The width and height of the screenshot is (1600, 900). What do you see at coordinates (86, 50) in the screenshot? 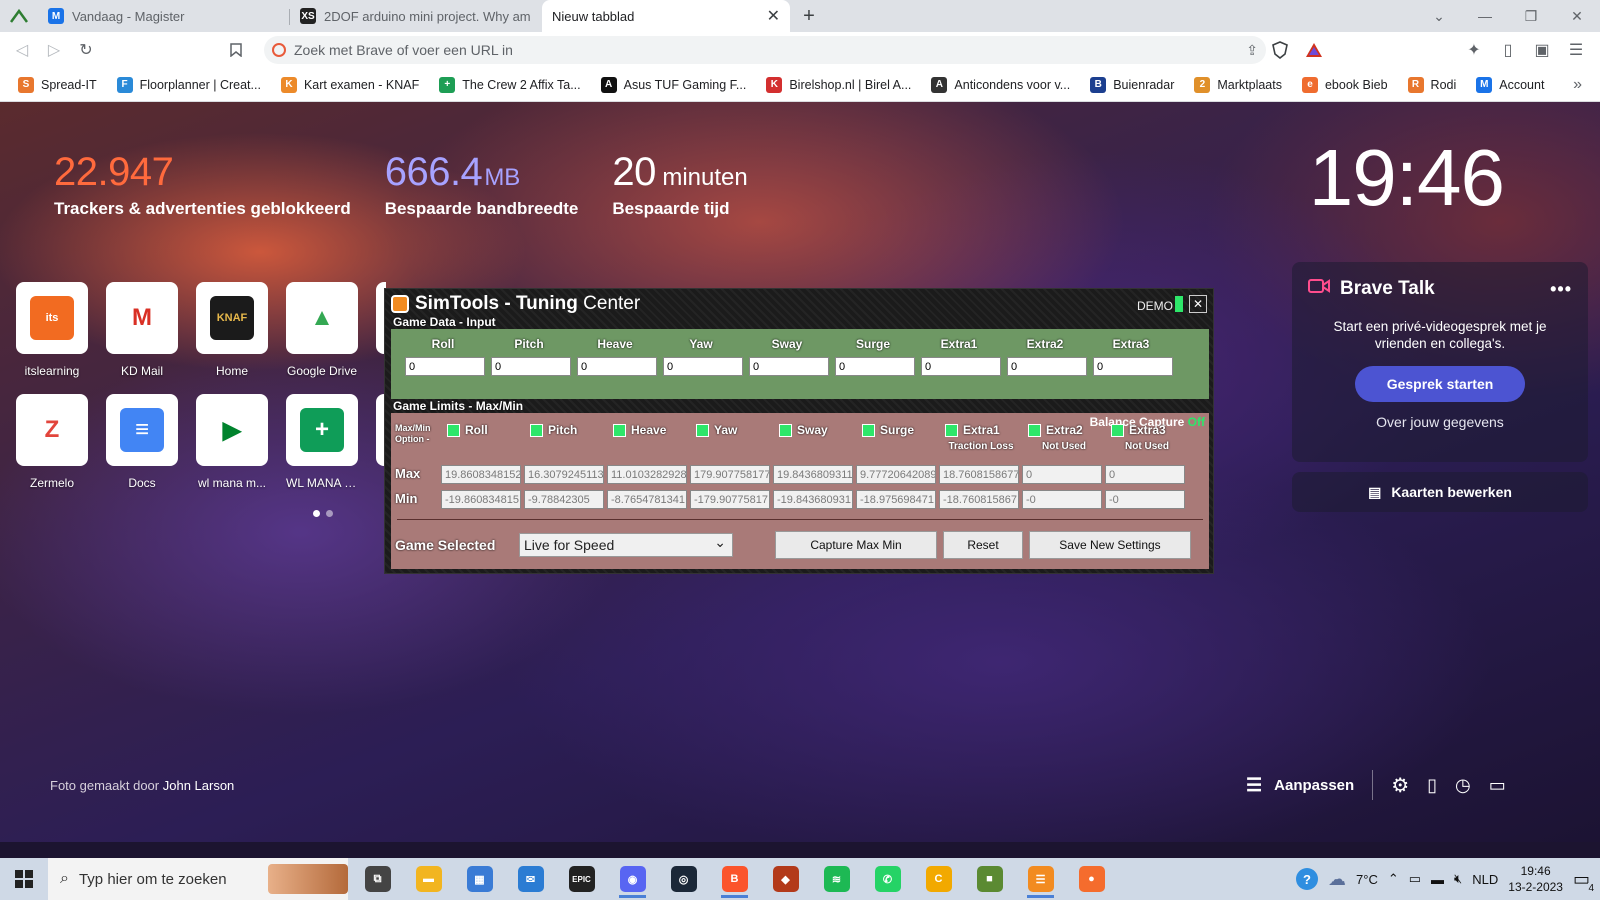
I see `reload-icon: ↻` at bounding box center [86, 50].